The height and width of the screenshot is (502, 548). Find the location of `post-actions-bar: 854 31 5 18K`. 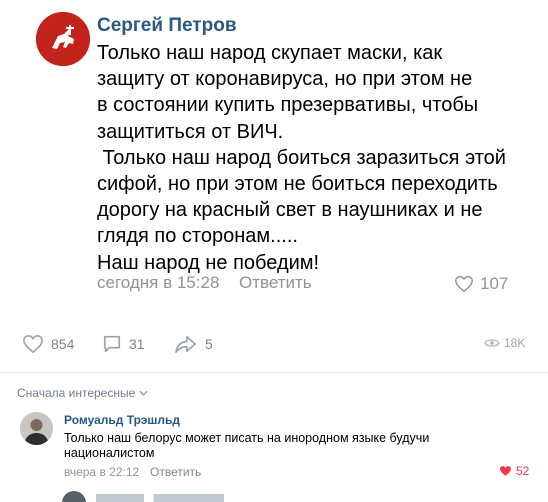

post-actions-bar: 854 31 5 18K is located at coordinates (274, 346).